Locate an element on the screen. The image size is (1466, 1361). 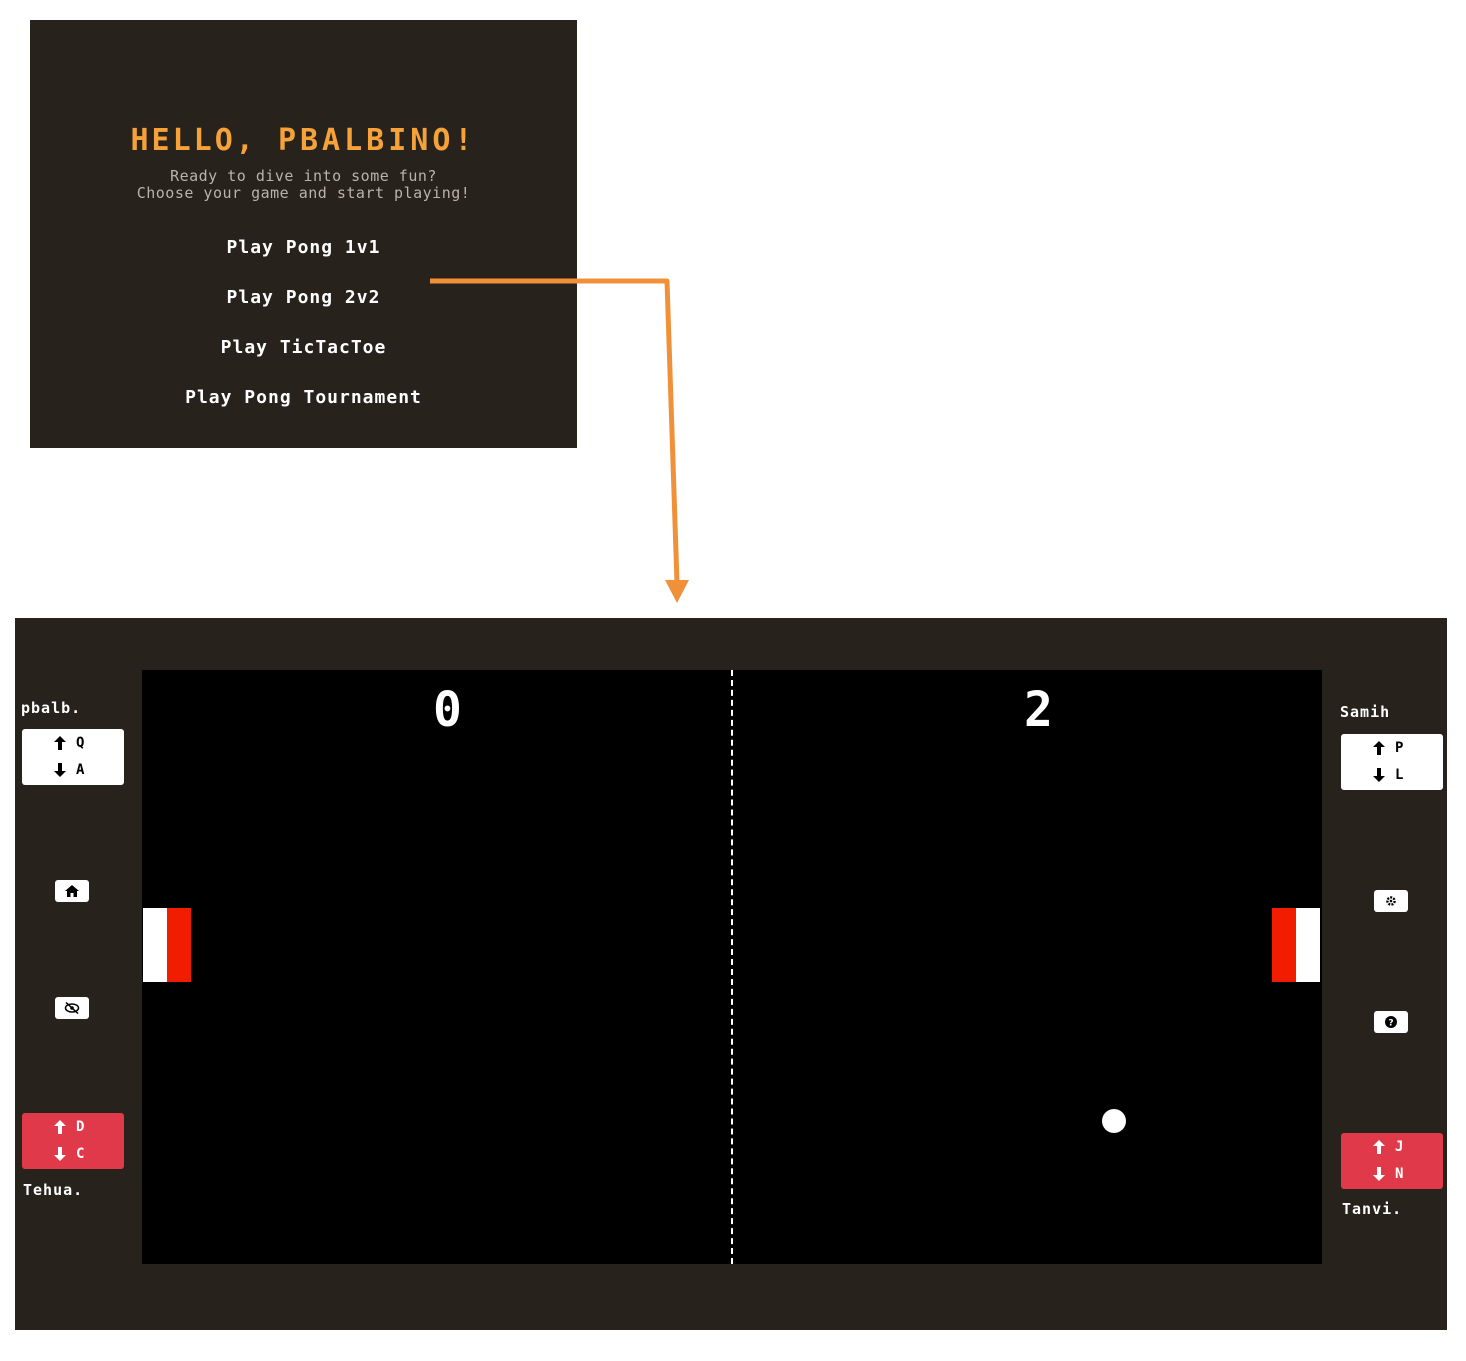
home-icon is located at coordinates (72, 891).